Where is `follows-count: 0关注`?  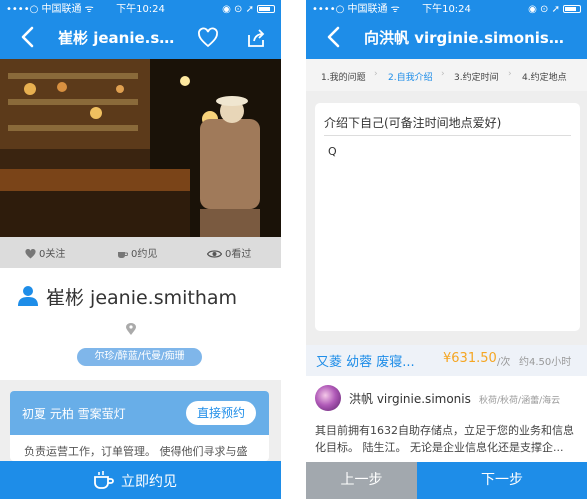
follows-count: 0关注 is located at coordinates (52, 254).